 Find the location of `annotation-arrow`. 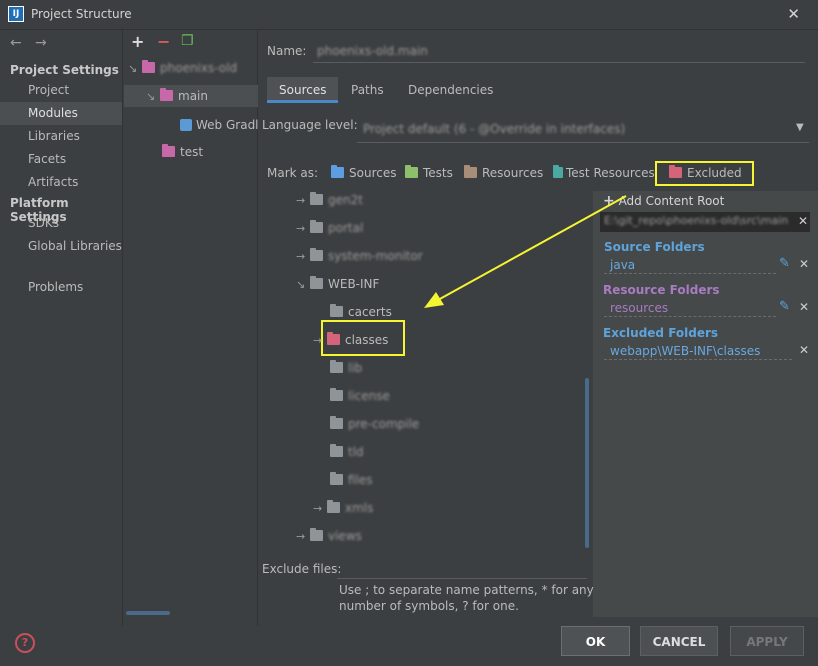

annotation-arrow is located at coordinates (525, 251).